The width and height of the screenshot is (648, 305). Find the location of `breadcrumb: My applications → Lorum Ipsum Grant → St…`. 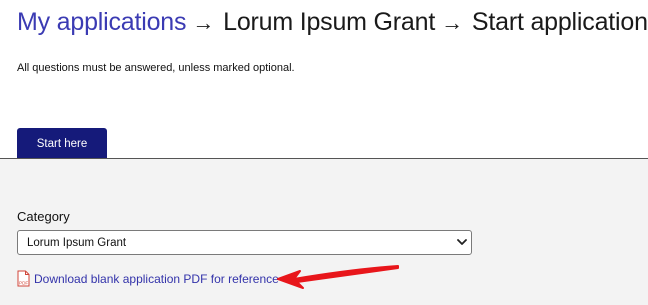

breadcrumb: My applications → Lorum Ipsum Grant → St… is located at coordinates (332, 22).